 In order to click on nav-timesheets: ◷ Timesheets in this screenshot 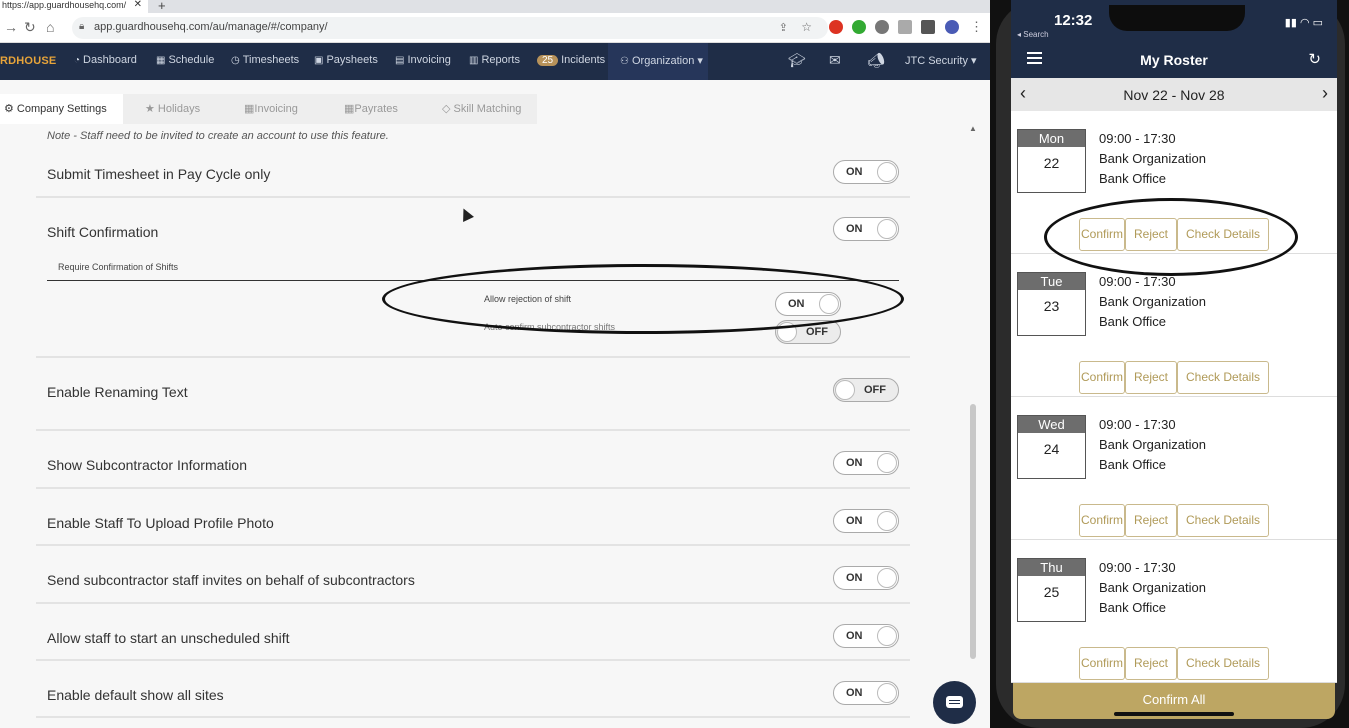, I will do `click(265, 60)`.